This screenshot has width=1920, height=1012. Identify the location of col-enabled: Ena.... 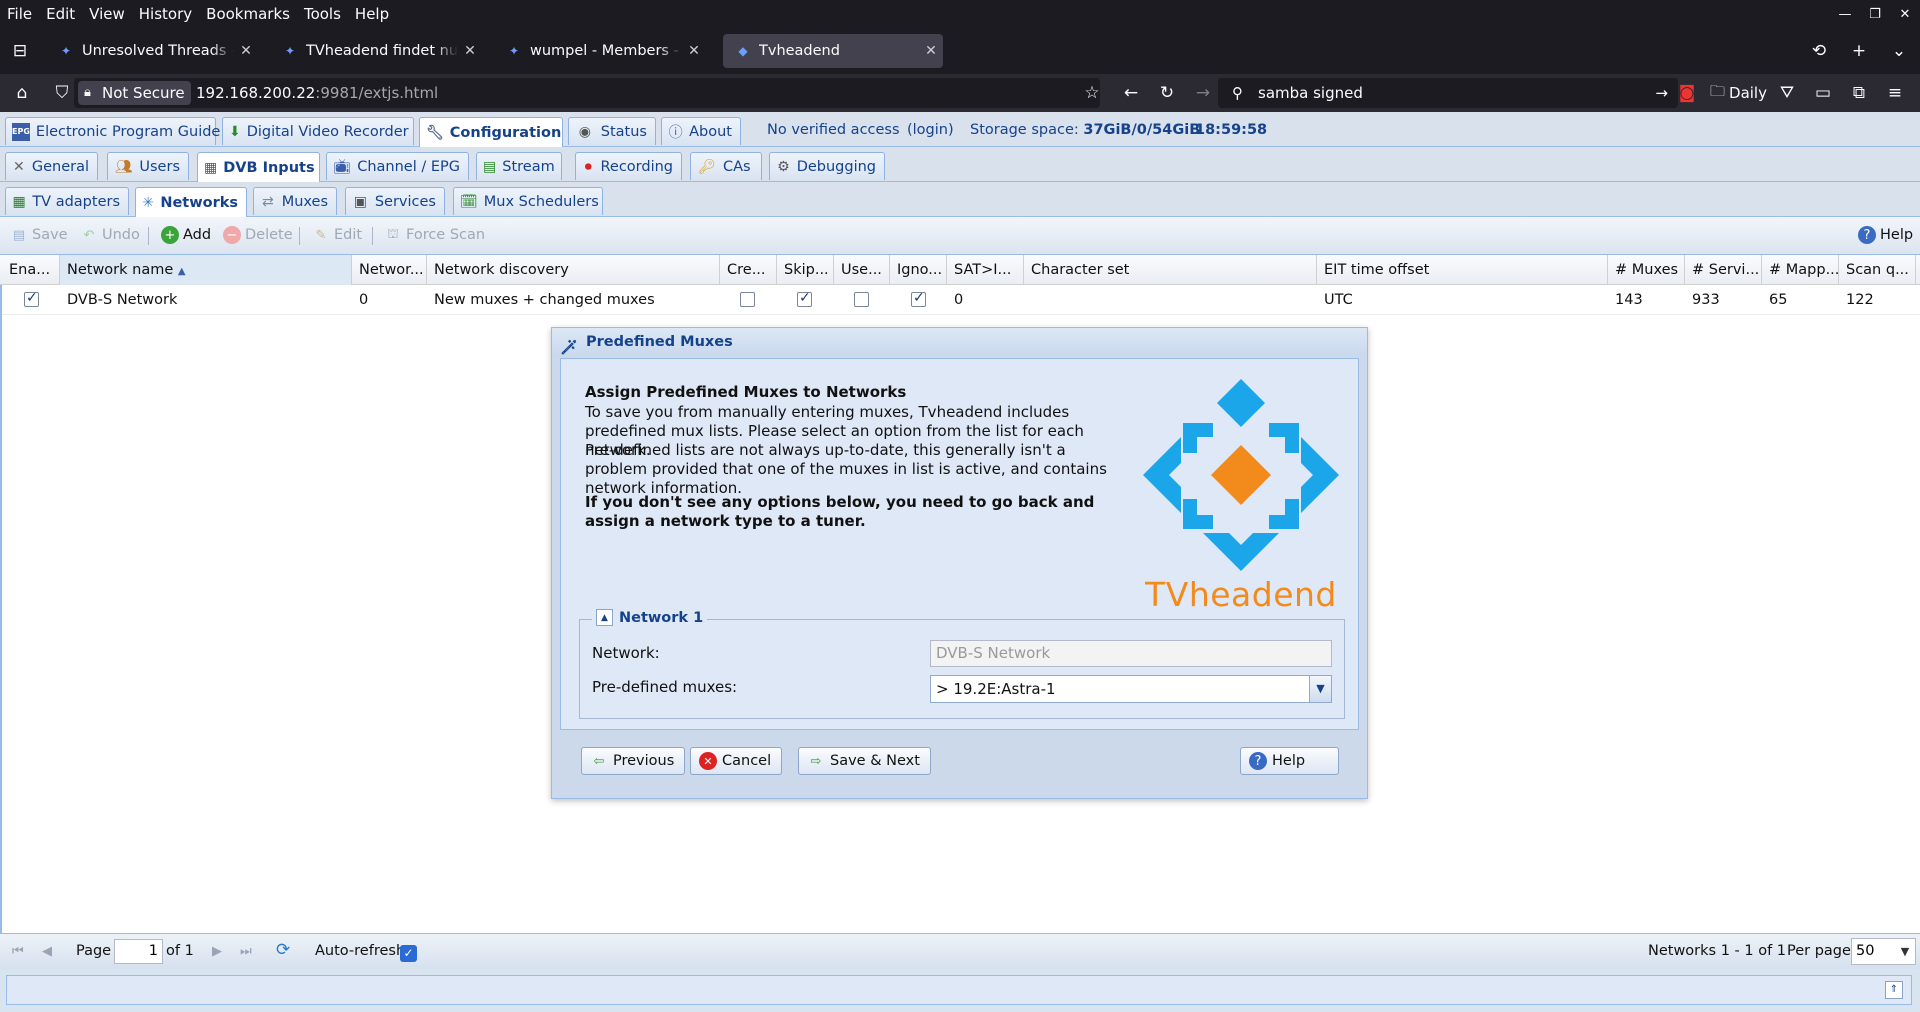
(31, 270).